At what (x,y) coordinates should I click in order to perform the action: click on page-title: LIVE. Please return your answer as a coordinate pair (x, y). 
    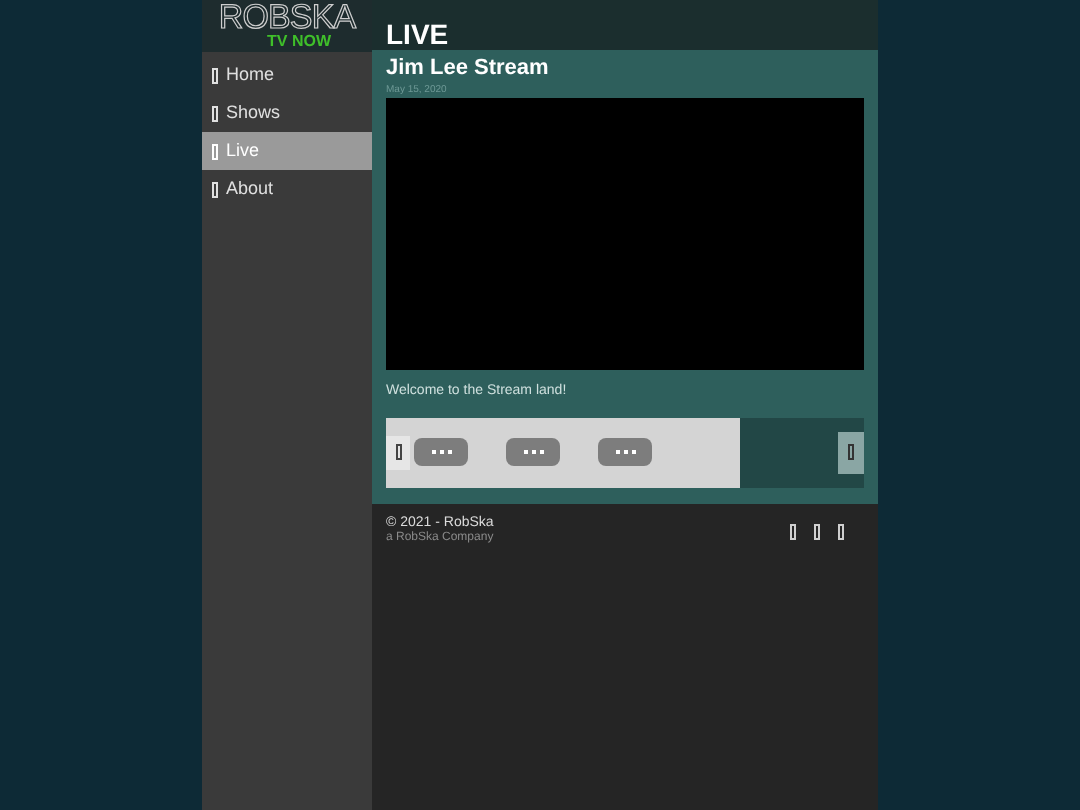
    Looking at the image, I should click on (417, 34).